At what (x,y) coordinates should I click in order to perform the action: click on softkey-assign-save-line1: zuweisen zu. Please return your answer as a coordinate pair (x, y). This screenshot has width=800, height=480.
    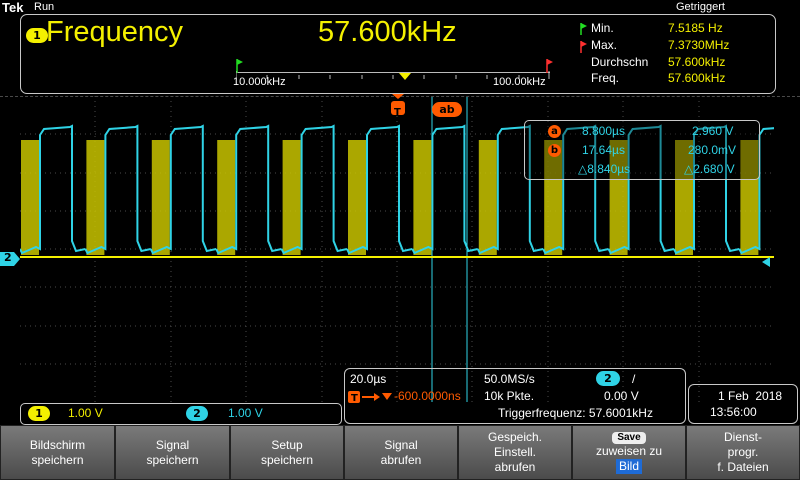
    Looking at the image, I should click on (629, 450).